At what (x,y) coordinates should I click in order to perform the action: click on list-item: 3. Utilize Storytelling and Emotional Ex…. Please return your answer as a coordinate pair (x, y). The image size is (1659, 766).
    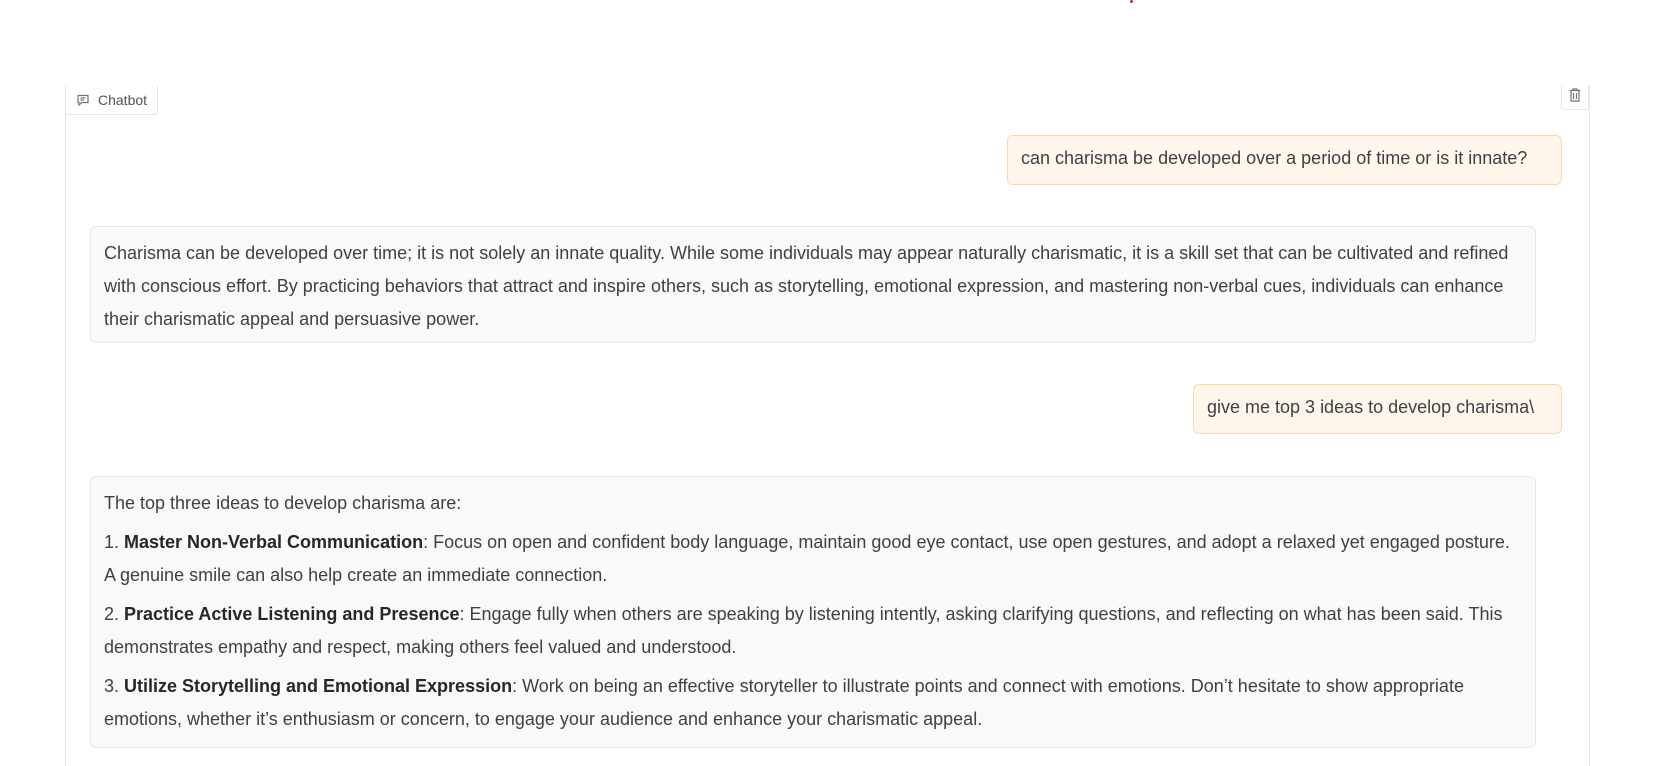
    Looking at the image, I should click on (813, 703).